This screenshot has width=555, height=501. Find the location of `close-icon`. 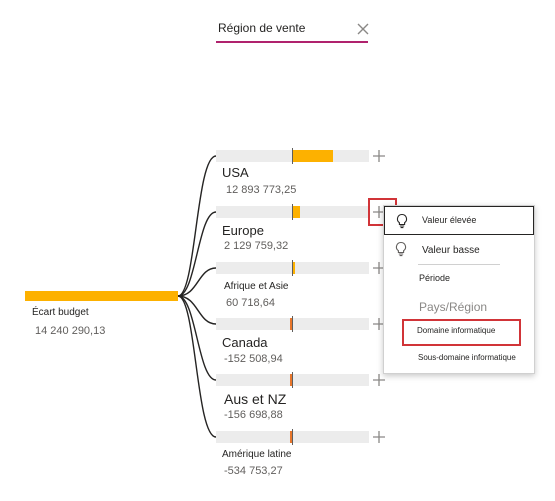

close-icon is located at coordinates (363, 29).